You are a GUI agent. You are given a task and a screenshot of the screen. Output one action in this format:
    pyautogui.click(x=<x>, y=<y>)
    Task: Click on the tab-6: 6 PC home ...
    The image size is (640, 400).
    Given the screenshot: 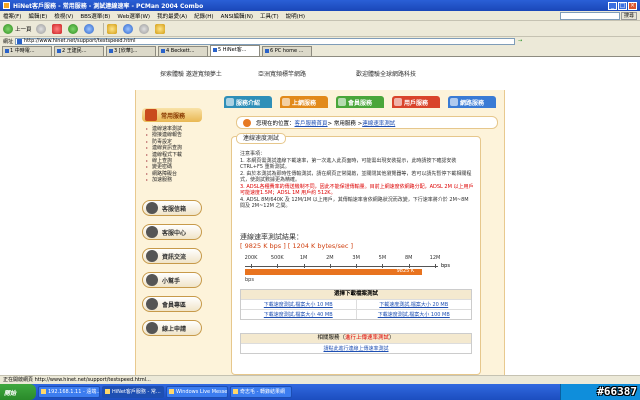 What is the action you would take?
    pyautogui.click(x=287, y=51)
    